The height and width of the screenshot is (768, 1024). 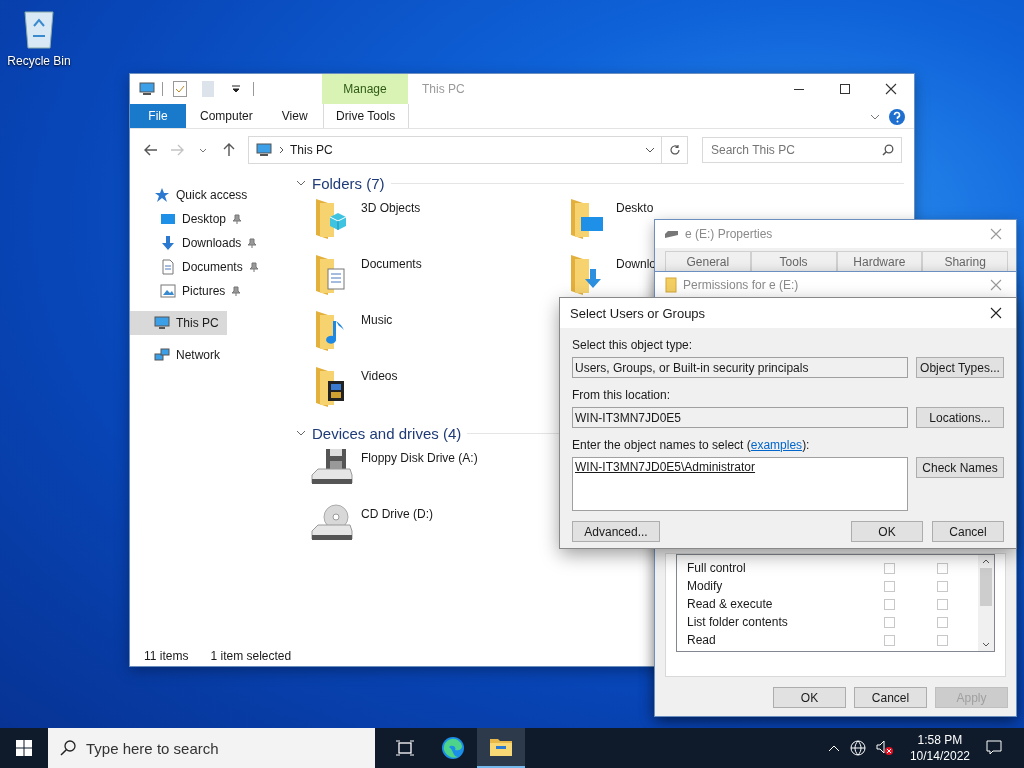 What do you see at coordinates (857, 748) in the screenshot?
I see `network-button` at bounding box center [857, 748].